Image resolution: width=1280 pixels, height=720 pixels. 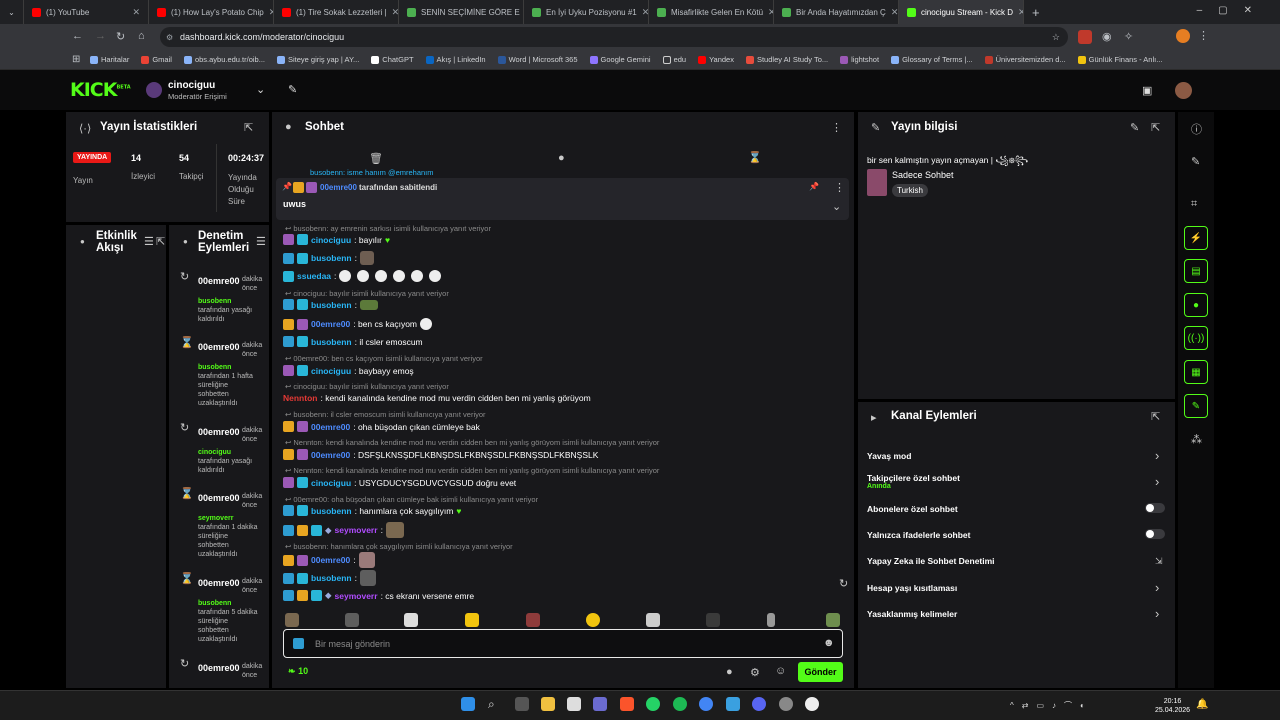 What do you see at coordinates (1196, 439) in the screenshot?
I see `dots-icon: ⁂` at bounding box center [1196, 439].